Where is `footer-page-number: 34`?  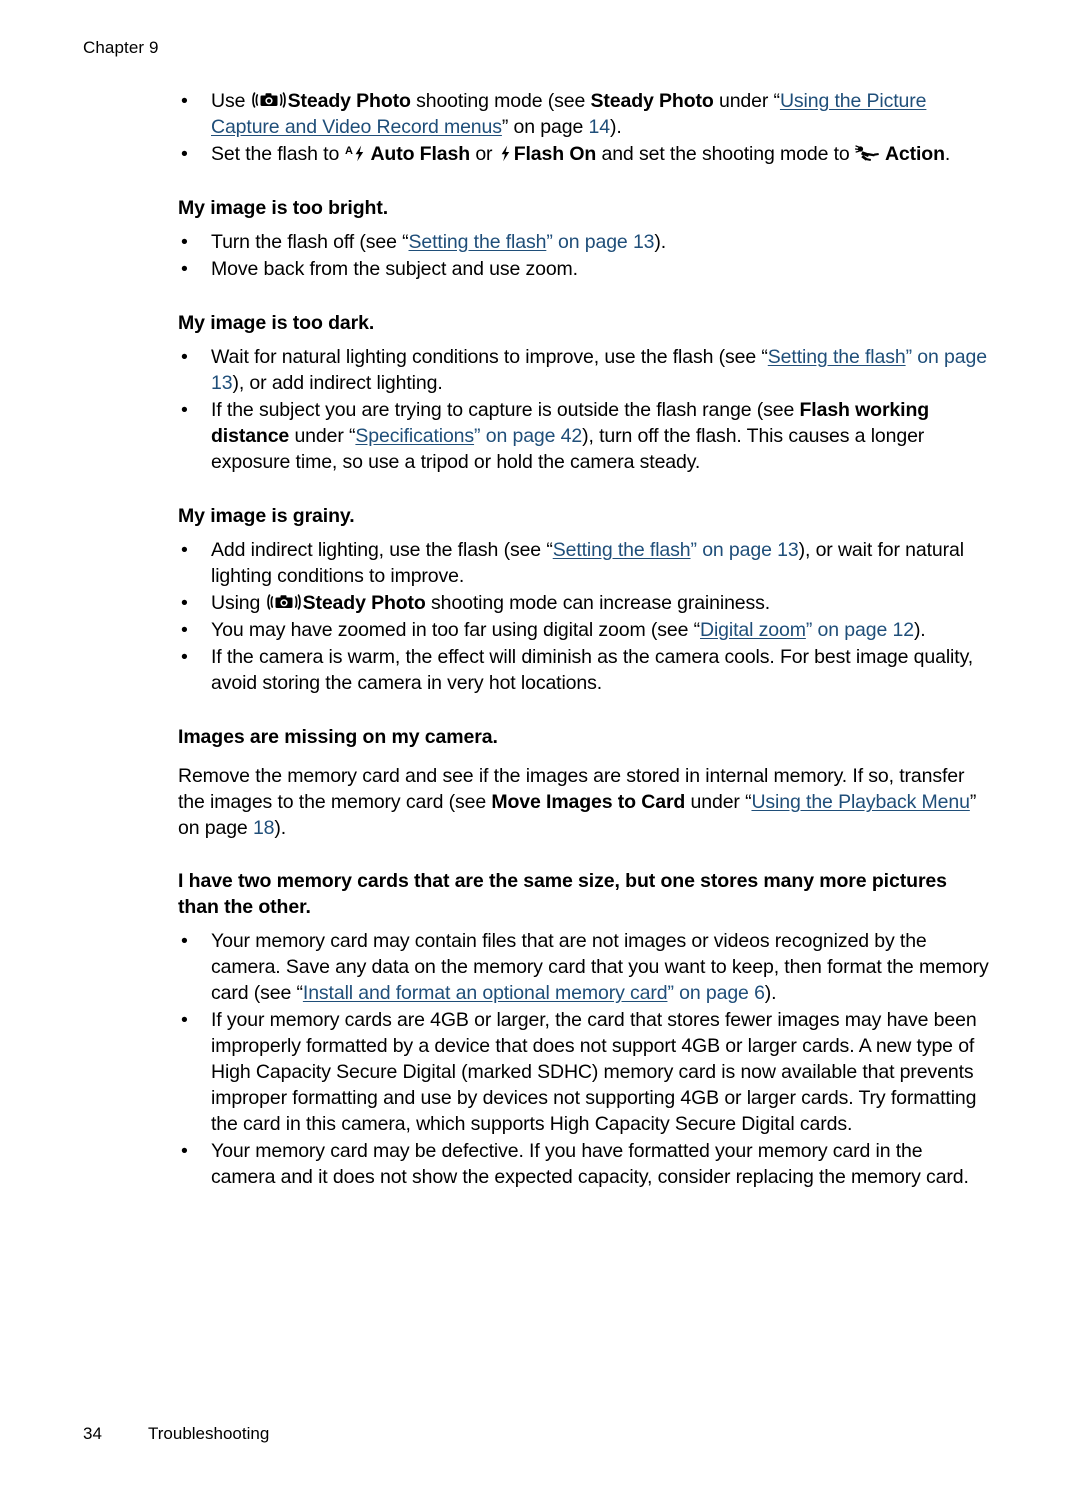 footer-page-number: 34 is located at coordinates (92, 1433).